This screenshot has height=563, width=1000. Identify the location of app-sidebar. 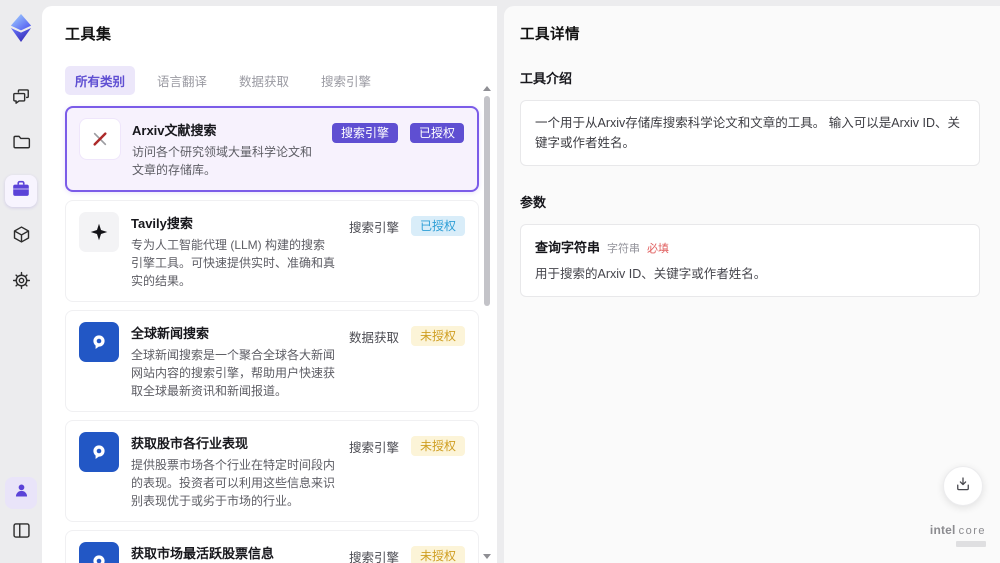
(21, 281).